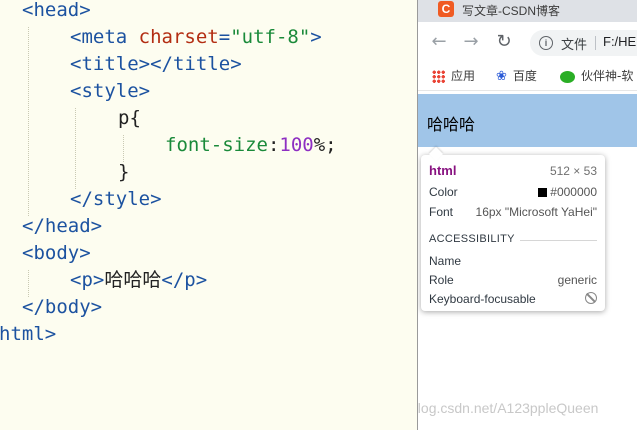  Describe the element at coordinates (543, 192) in the screenshot. I see `color-swatch` at that location.